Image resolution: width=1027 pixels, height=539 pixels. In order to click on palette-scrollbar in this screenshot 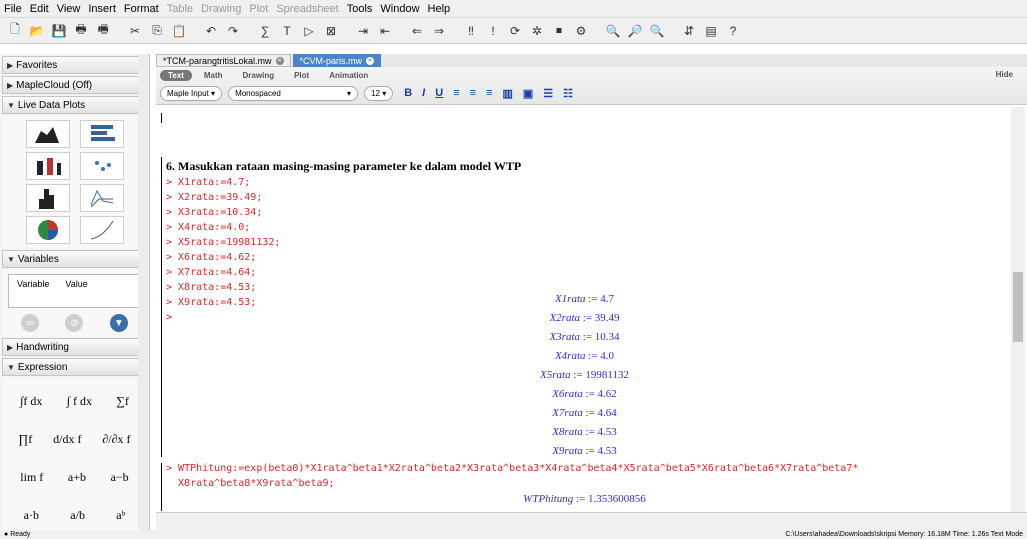, I will do `click(143, 292)`.